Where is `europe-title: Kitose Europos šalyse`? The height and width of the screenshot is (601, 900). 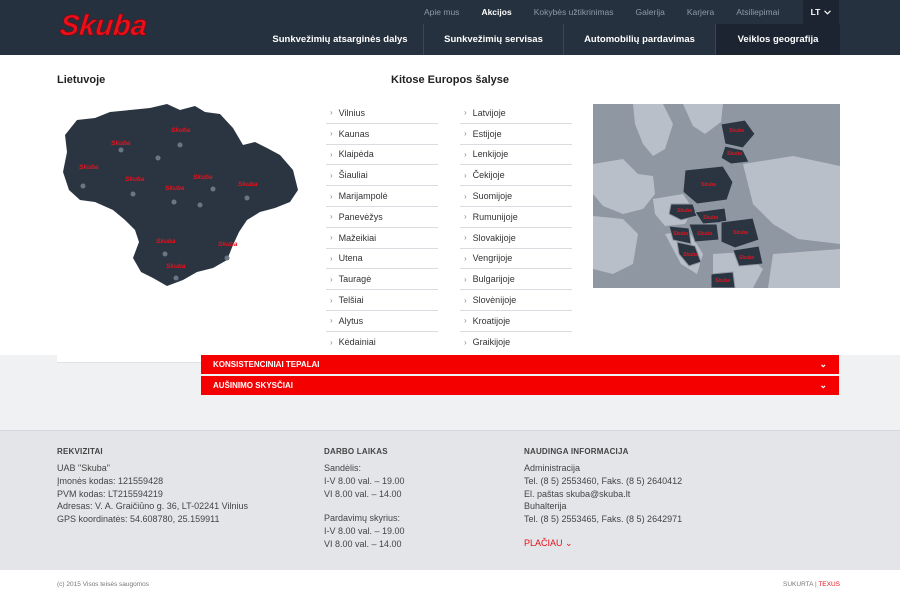 europe-title: Kitose Europos šalyse is located at coordinates (450, 80).